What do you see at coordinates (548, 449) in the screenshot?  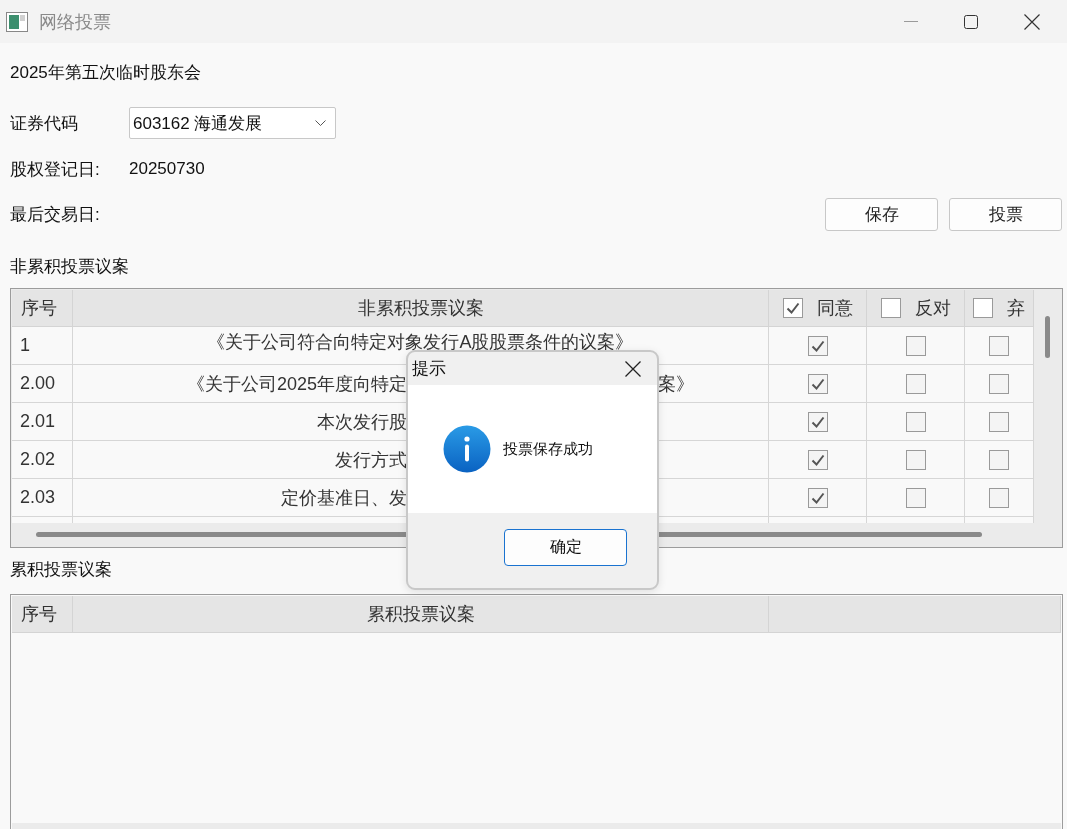 I see `dialog-message: 投票保存成功` at bounding box center [548, 449].